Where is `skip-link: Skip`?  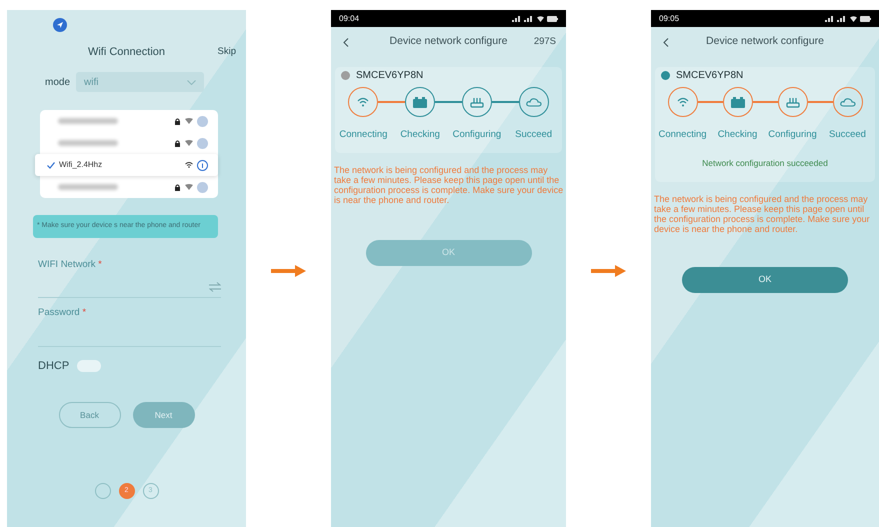 skip-link: Skip is located at coordinates (227, 52).